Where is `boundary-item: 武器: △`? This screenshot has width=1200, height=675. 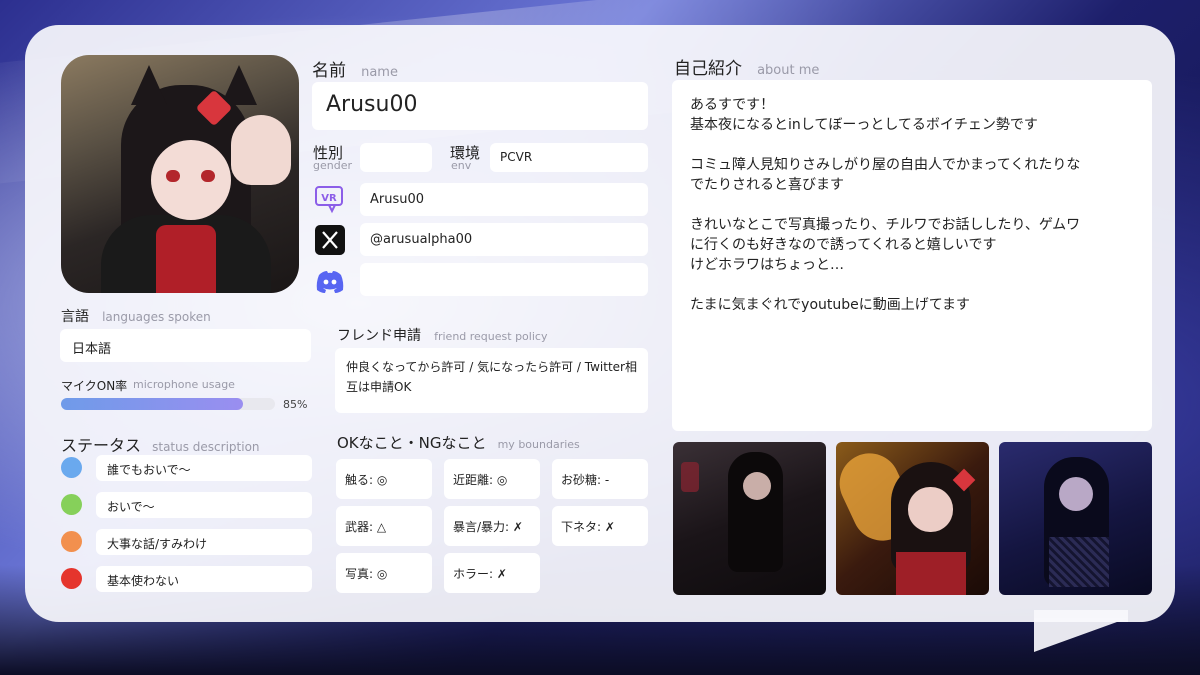 boundary-item: 武器: △ is located at coordinates (384, 526).